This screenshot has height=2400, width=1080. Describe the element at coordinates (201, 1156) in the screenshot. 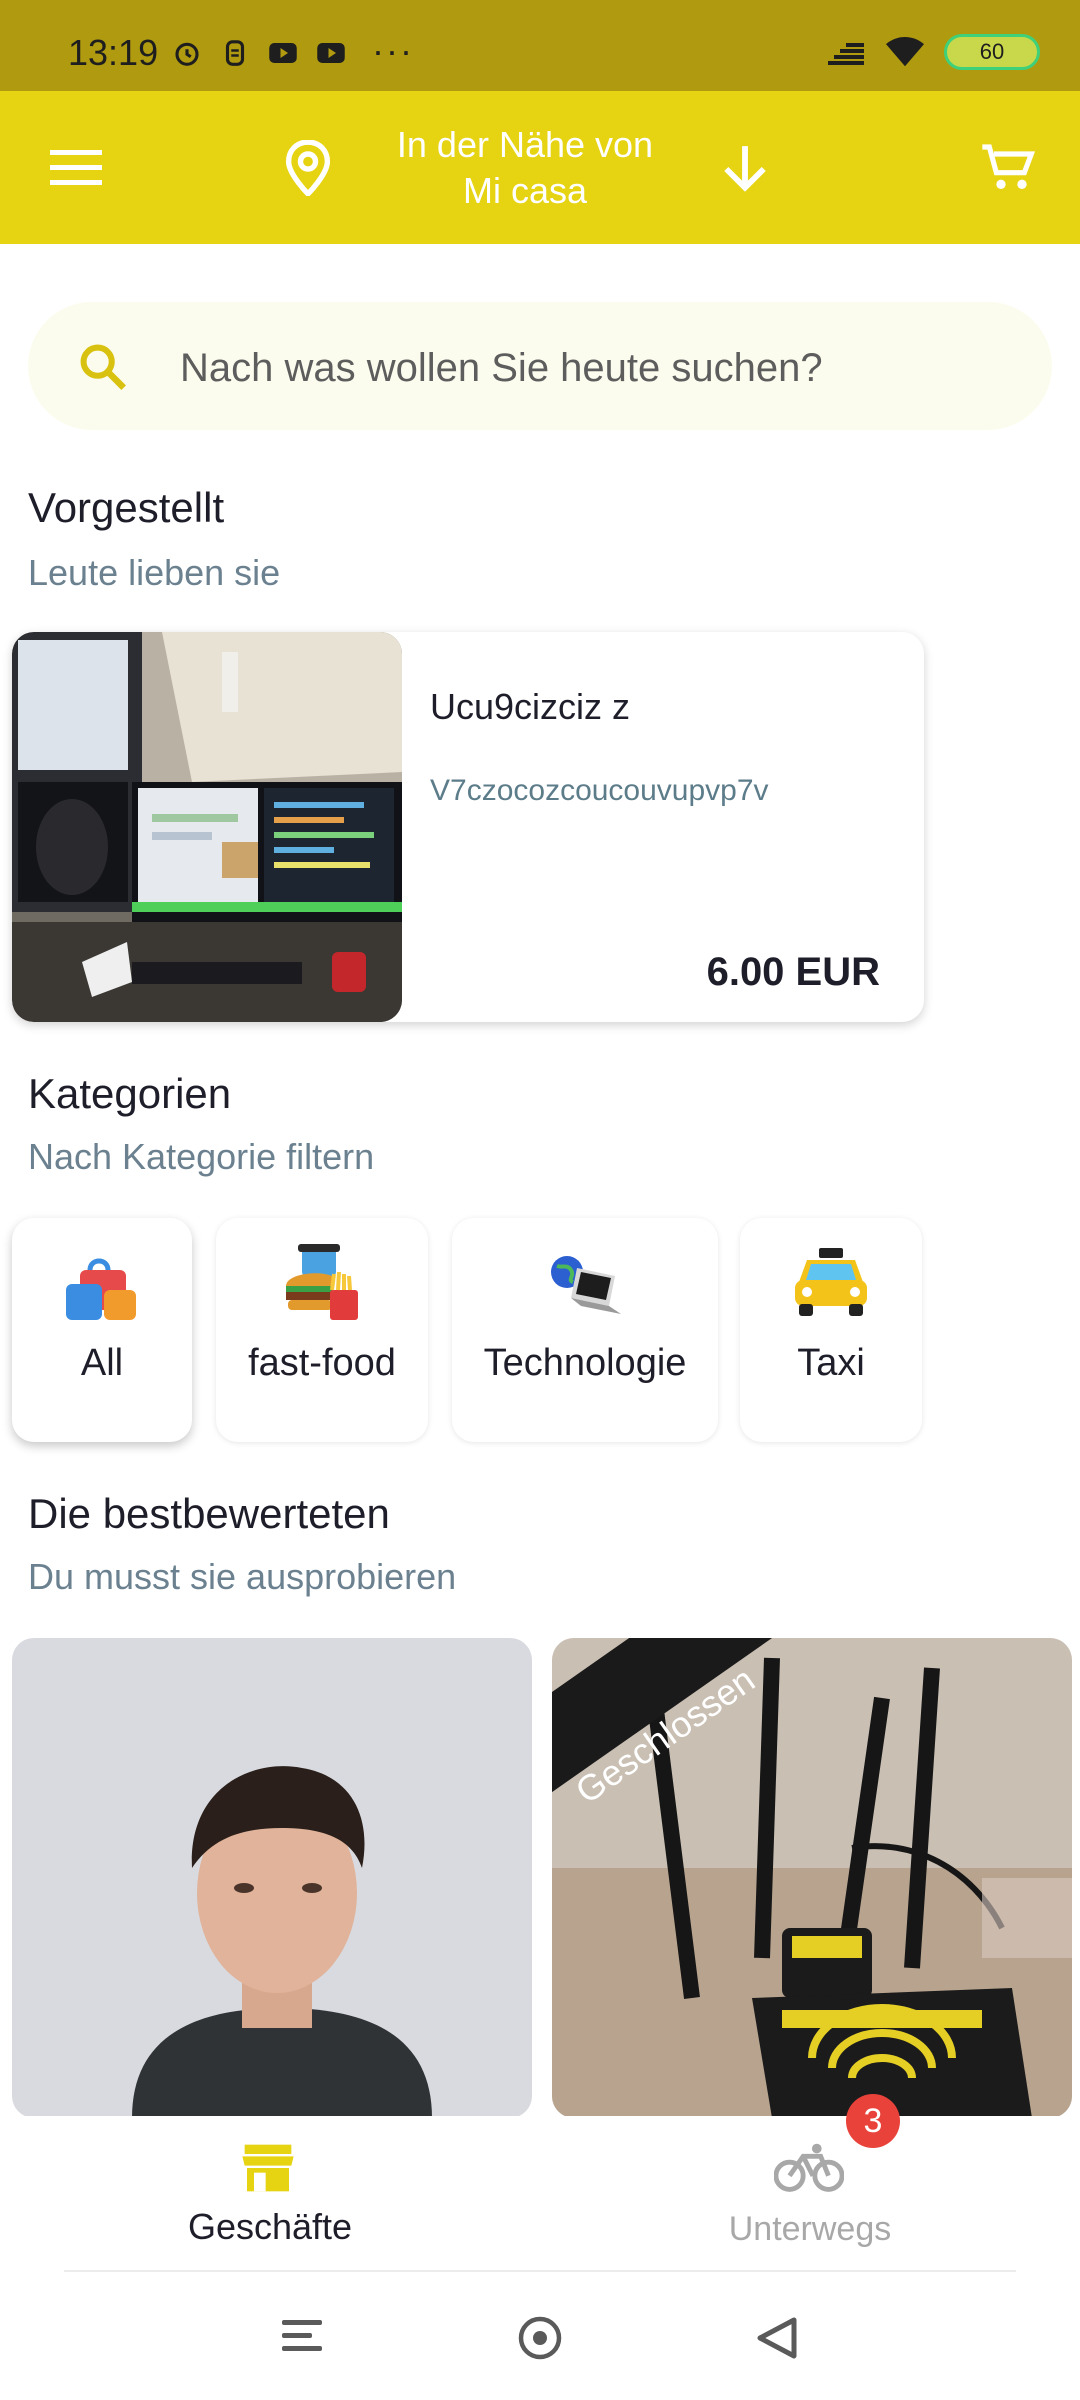

I see `categories-subtitle: Nach Kategorie filtern` at that location.